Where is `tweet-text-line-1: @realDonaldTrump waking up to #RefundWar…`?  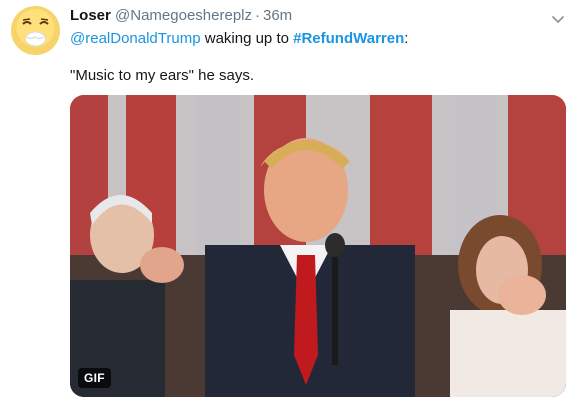 tweet-text-line-1: @realDonaldTrump waking up to #RefundWar… is located at coordinates (239, 38).